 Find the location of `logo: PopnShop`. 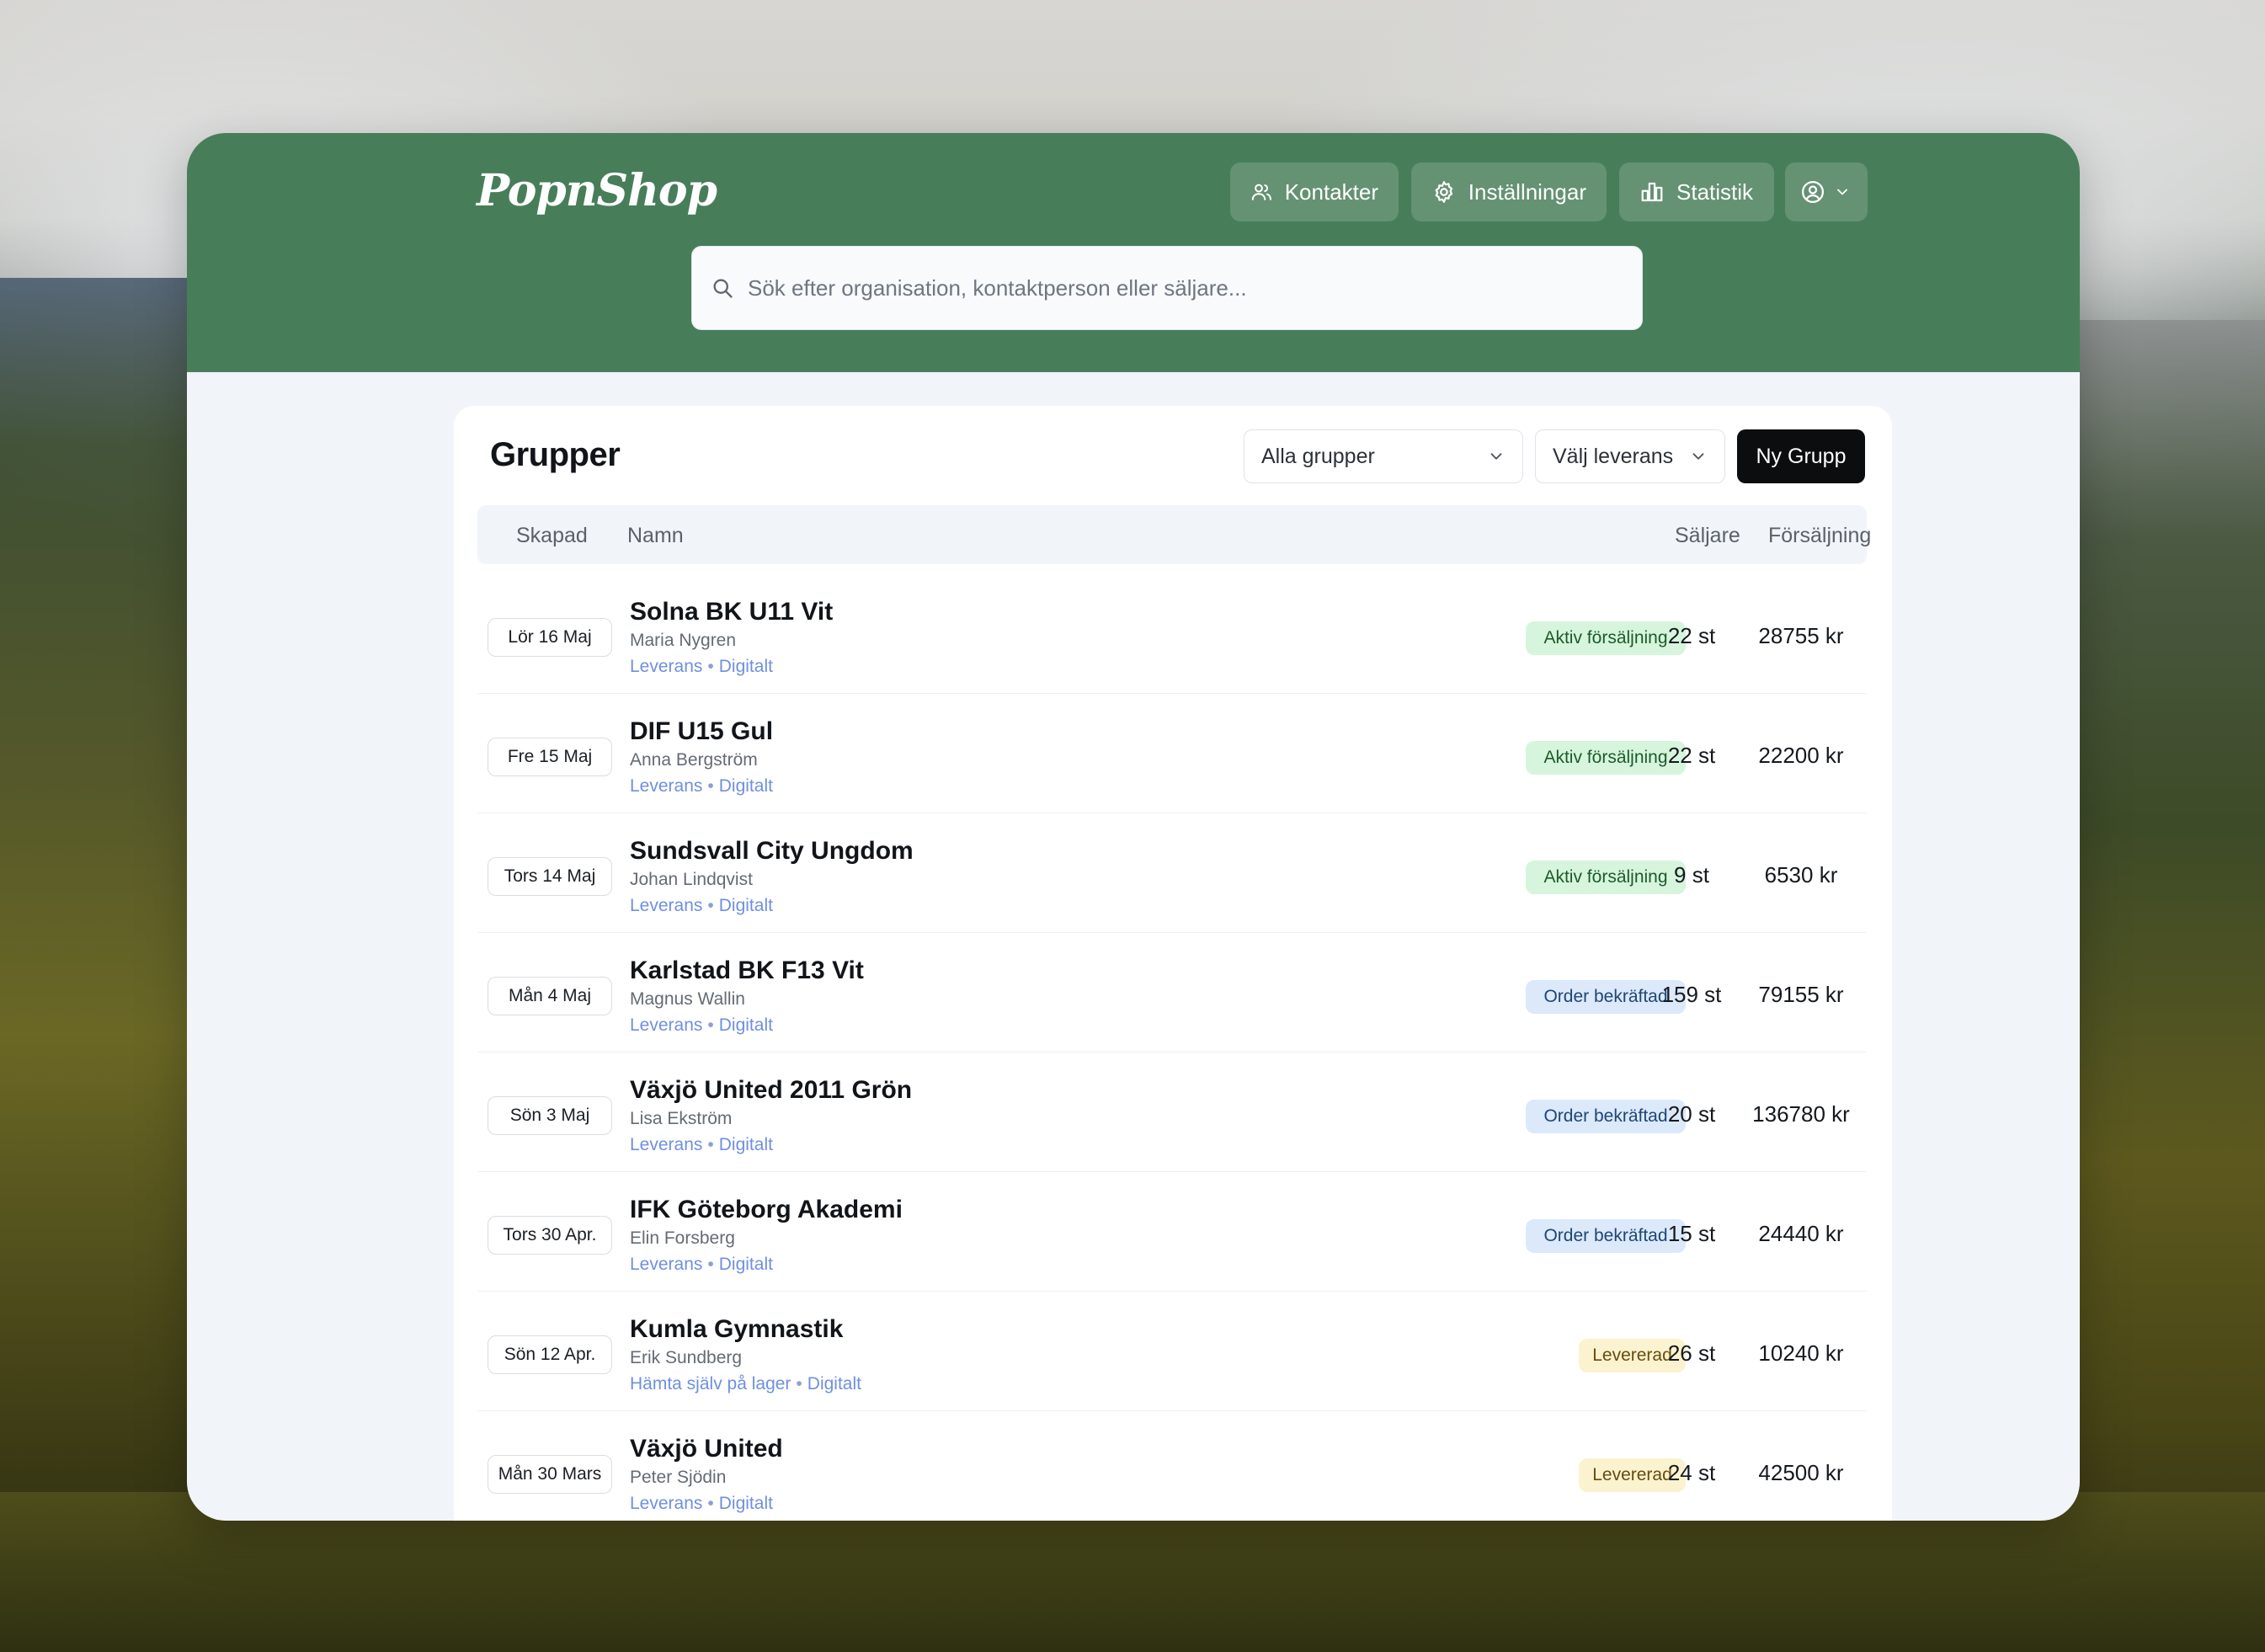

logo: PopnShop is located at coordinates (597, 190).